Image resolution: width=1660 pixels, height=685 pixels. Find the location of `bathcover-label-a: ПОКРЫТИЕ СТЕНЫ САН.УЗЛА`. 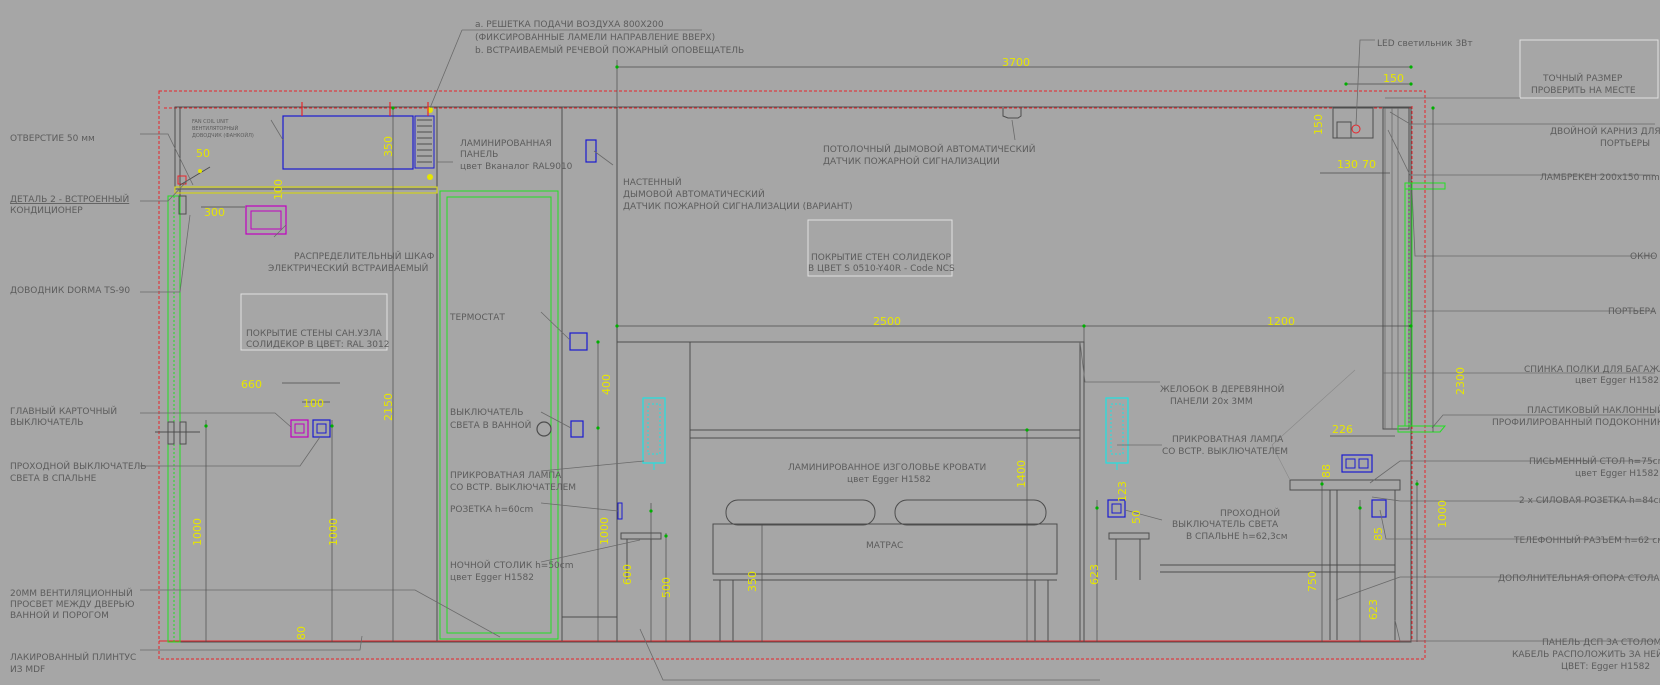

bathcover-label-a: ПОКРЫТИЕ СТЕНЫ САН.УЗЛА is located at coordinates (314, 334).